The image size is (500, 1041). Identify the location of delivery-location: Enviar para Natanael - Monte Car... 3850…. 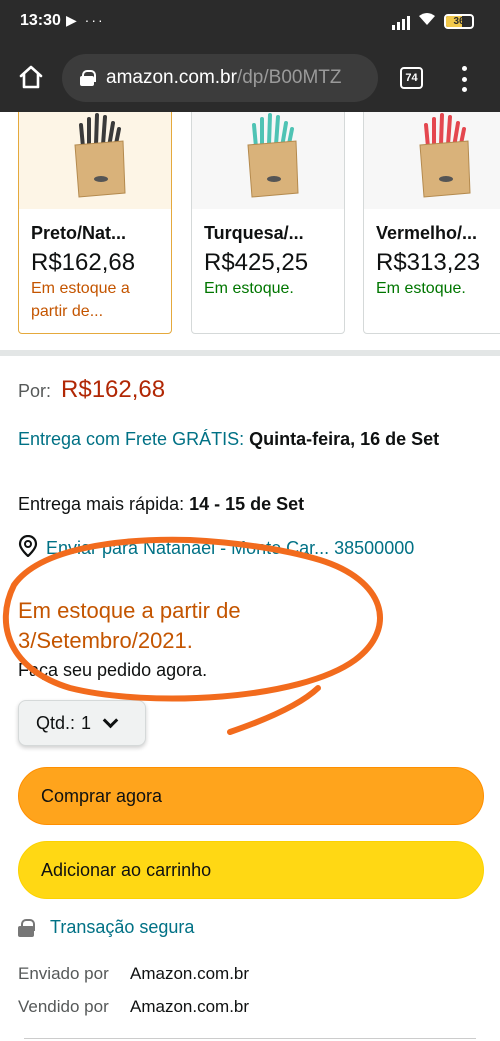
(216, 548).